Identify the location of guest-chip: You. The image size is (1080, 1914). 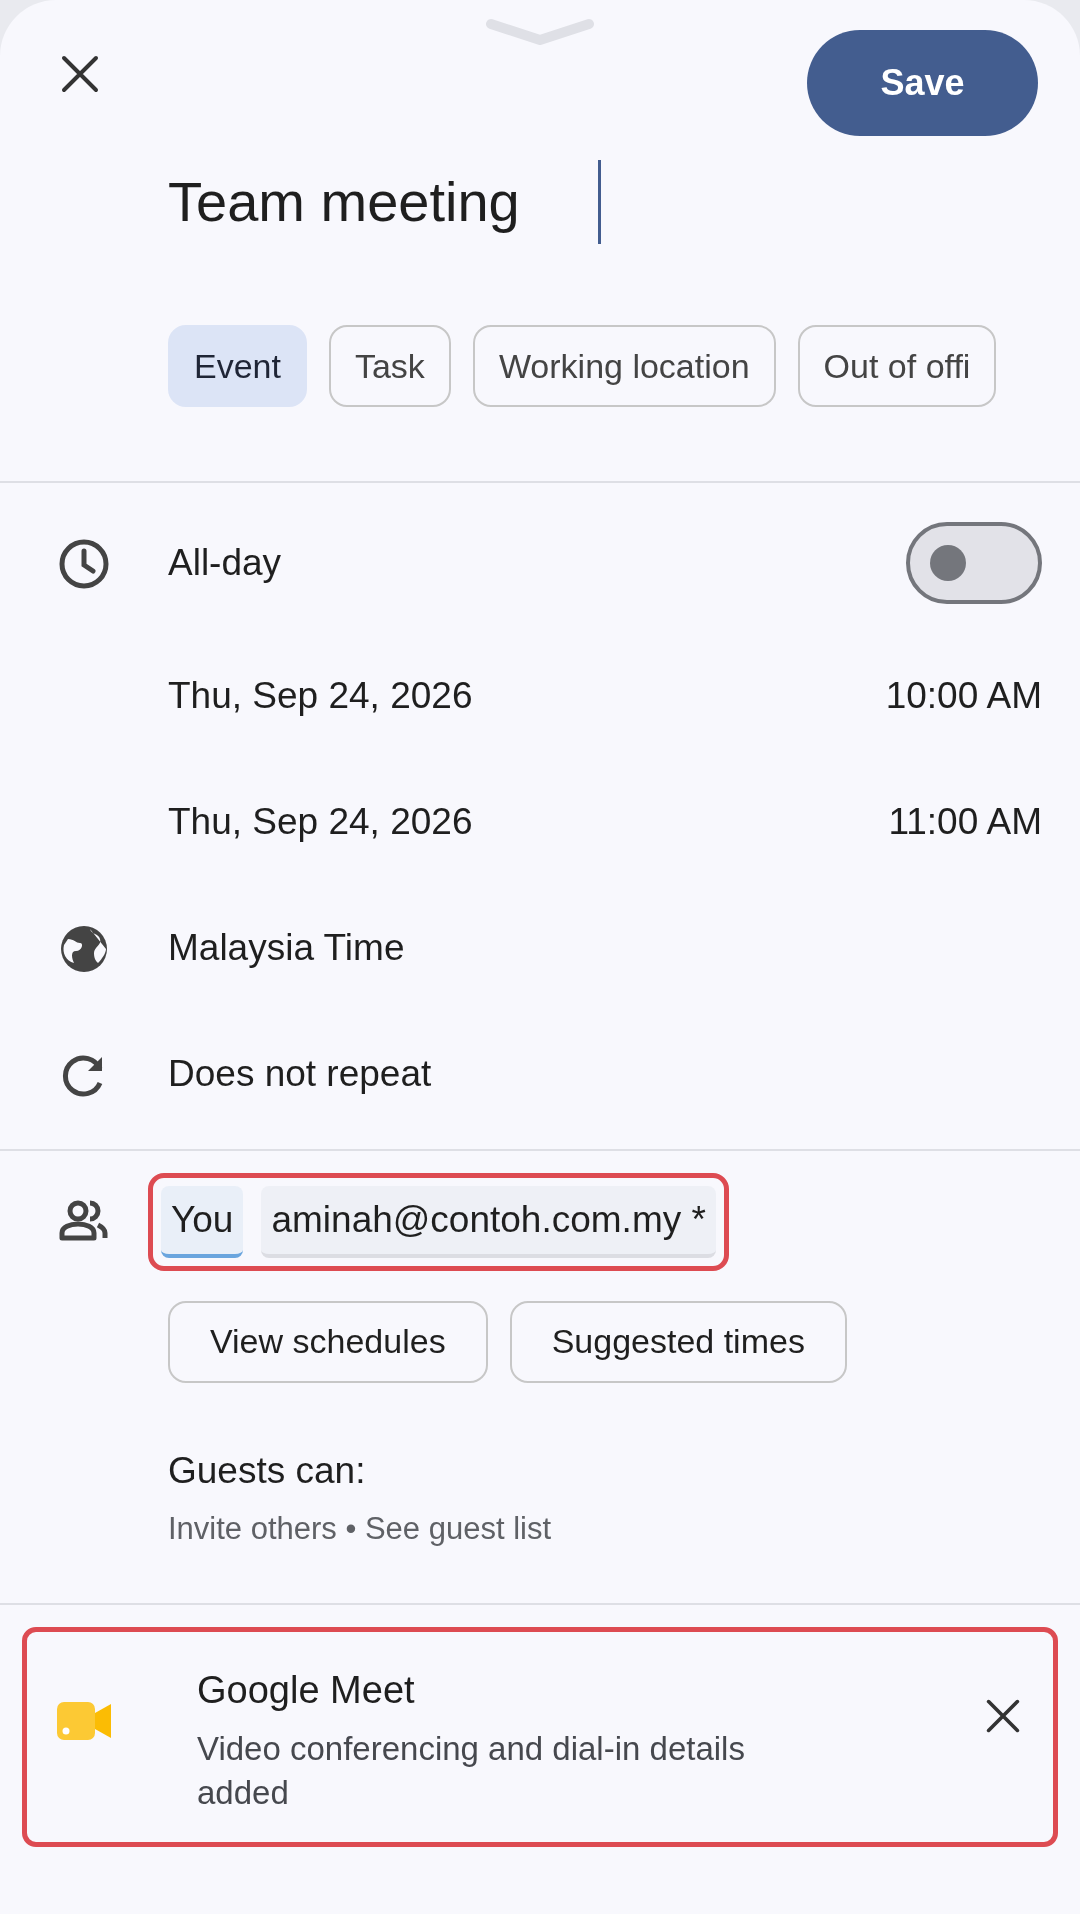
(202, 1222).